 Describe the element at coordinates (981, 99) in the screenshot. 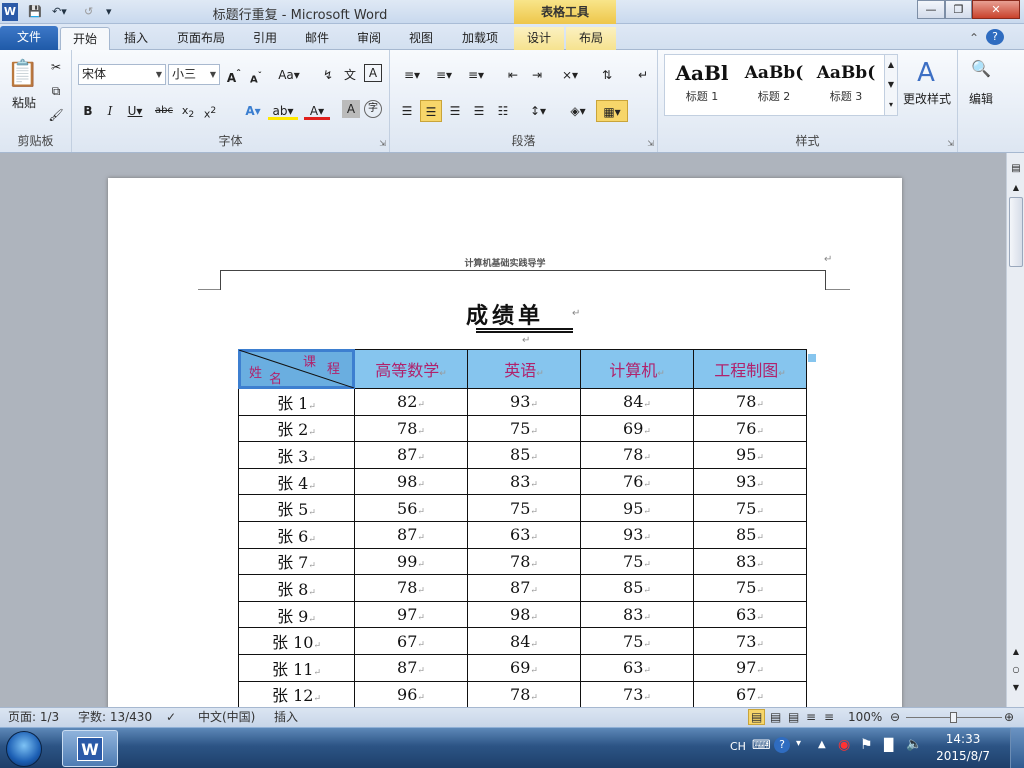

I see `editing-button: 编辑` at that location.